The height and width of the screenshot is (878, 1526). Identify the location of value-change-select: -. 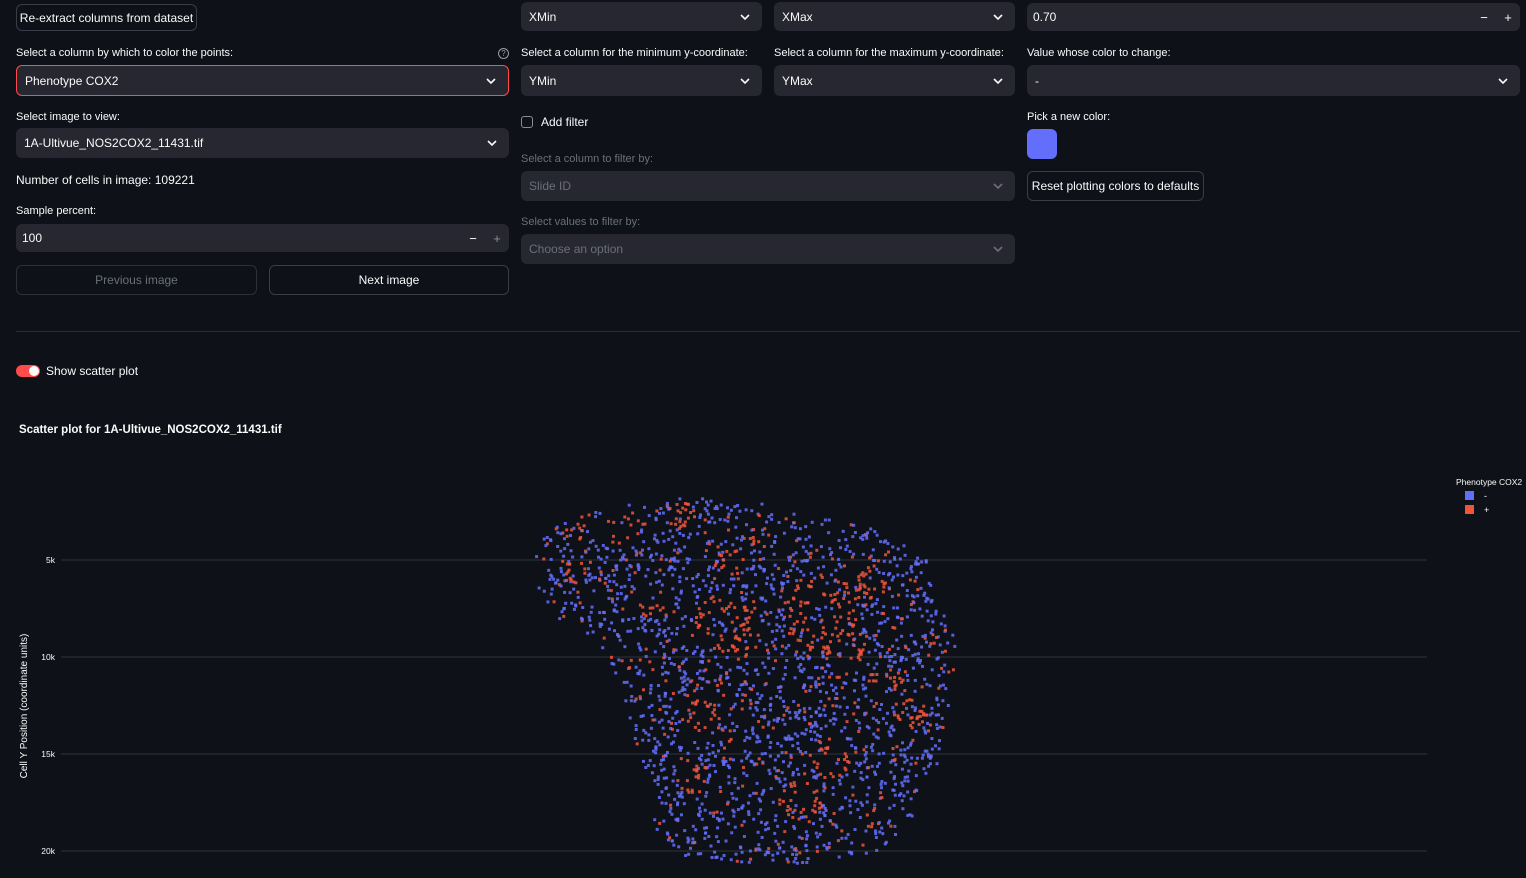
(1273, 80).